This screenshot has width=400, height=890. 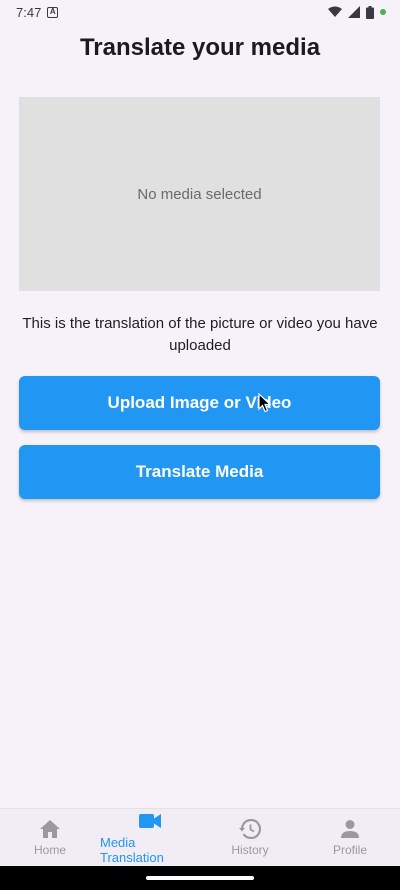 I want to click on green-dot-indicator, so click(x=383, y=12).